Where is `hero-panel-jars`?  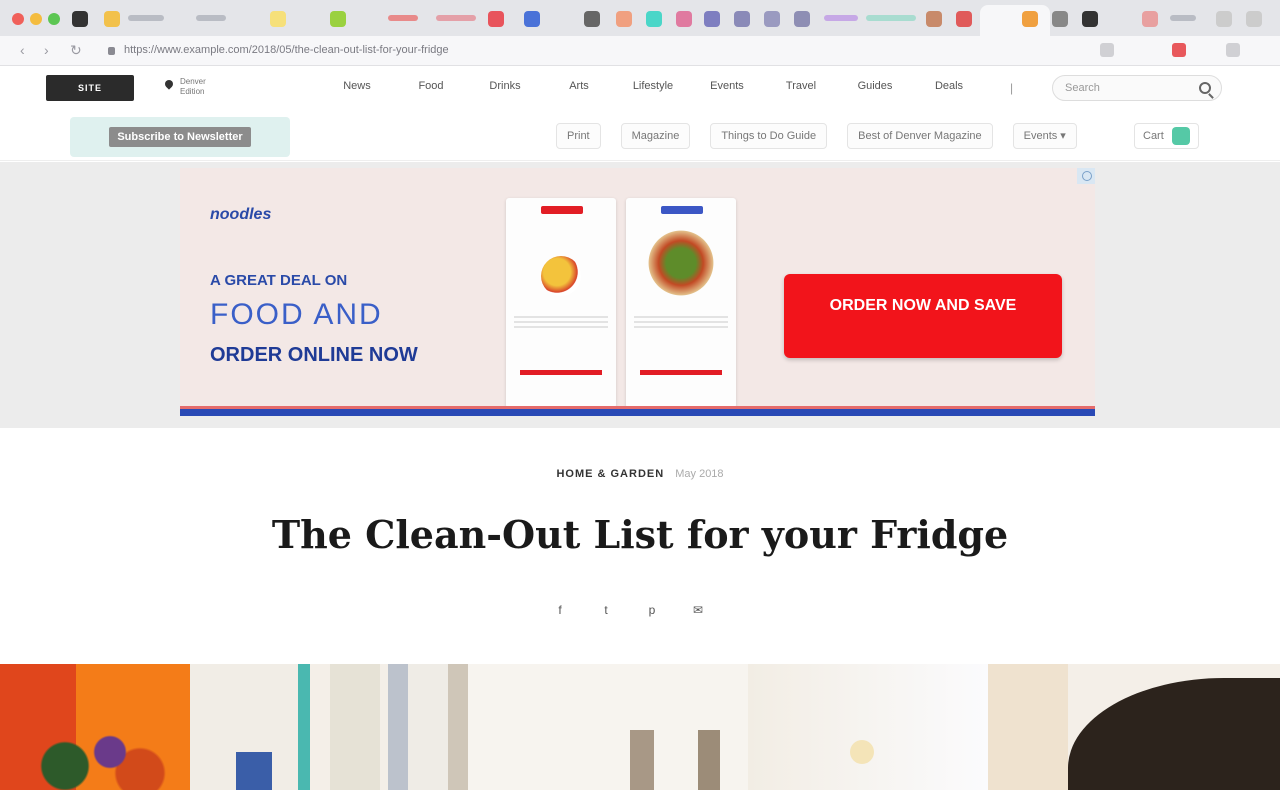
hero-panel-jars is located at coordinates (685, 760).